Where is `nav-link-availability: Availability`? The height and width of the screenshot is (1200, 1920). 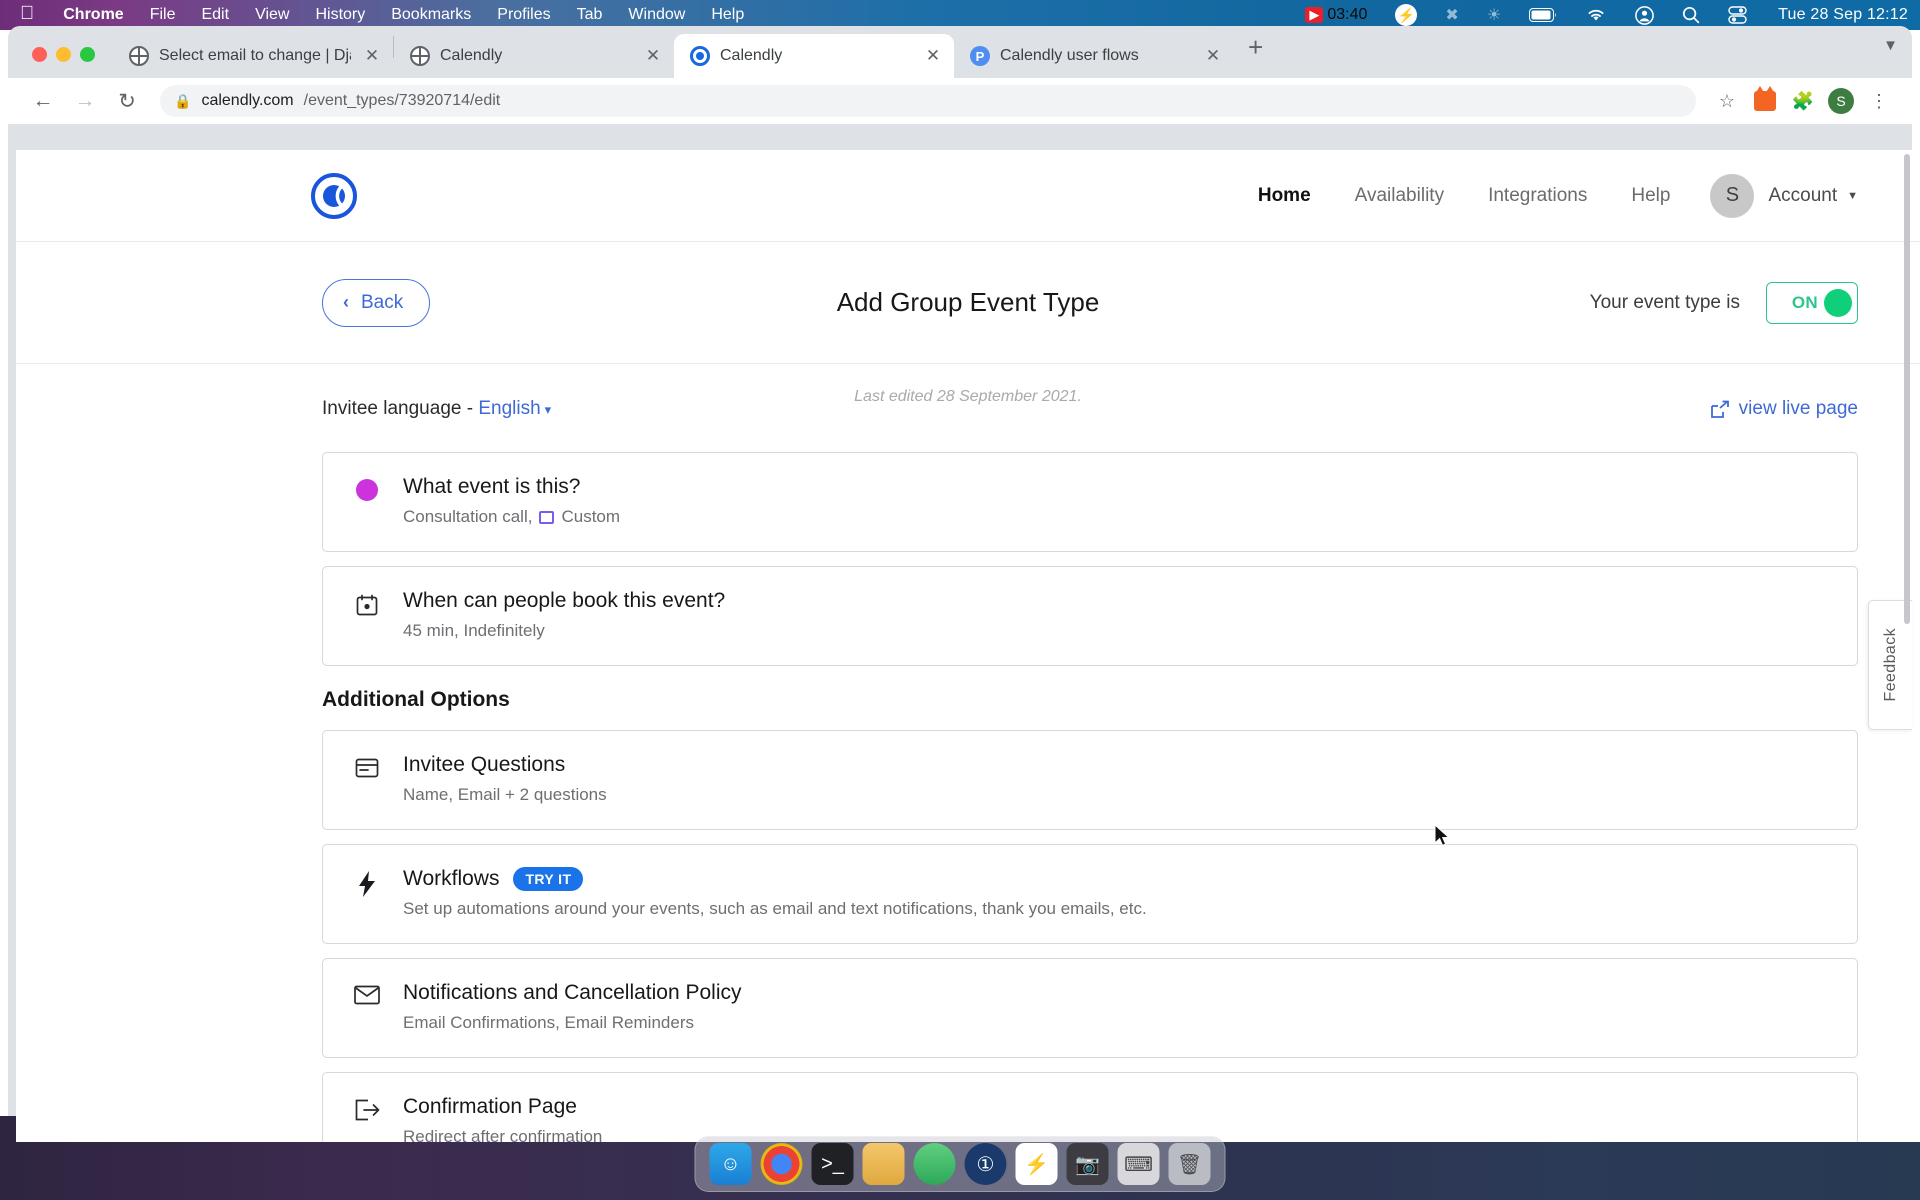
nav-link-availability: Availability is located at coordinates (1399, 196).